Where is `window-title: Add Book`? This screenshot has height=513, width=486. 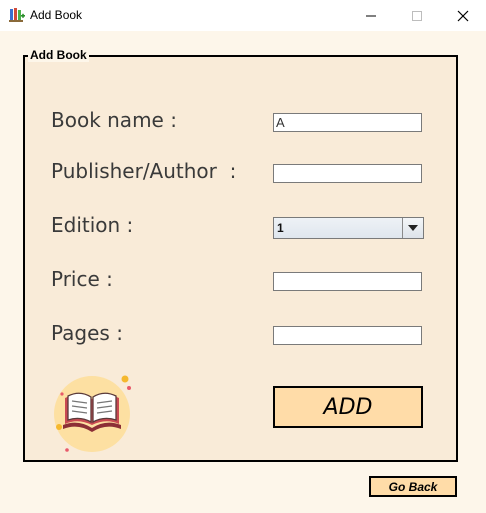
window-title: Add Book is located at coordinates (56, 15).